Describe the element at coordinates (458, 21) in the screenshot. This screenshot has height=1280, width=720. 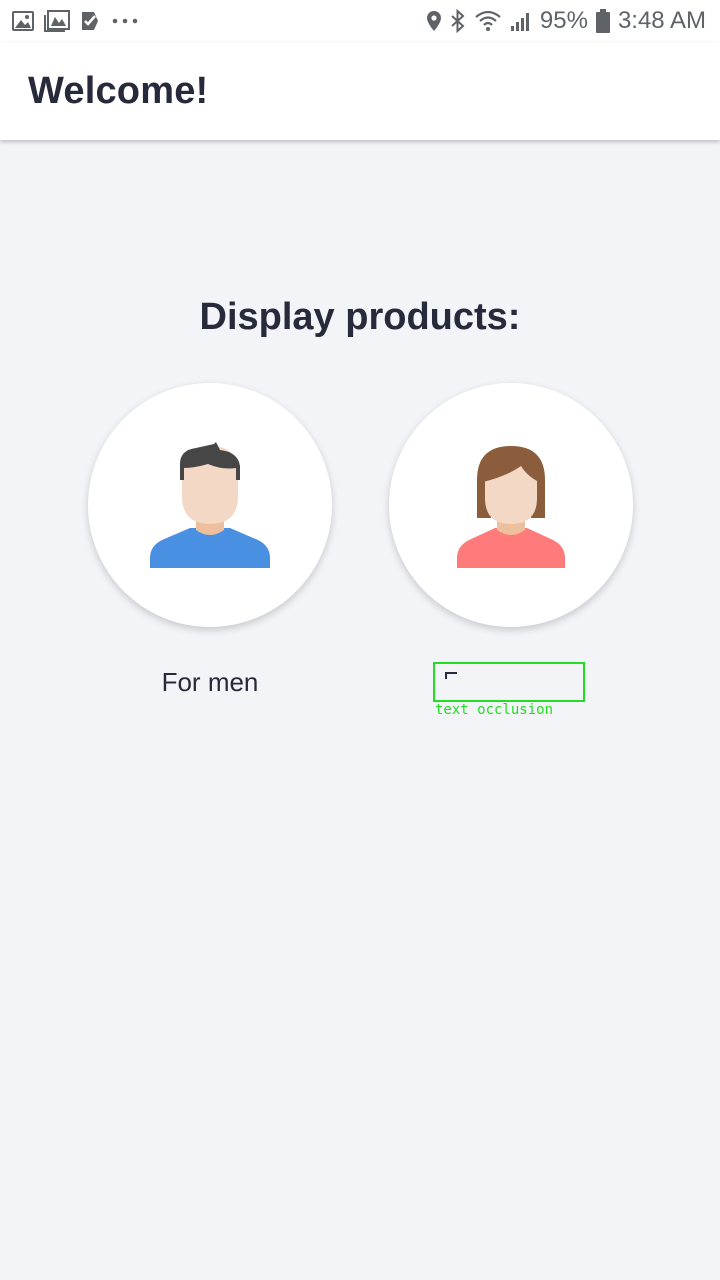
I see `bluetooth-icon` at that location.